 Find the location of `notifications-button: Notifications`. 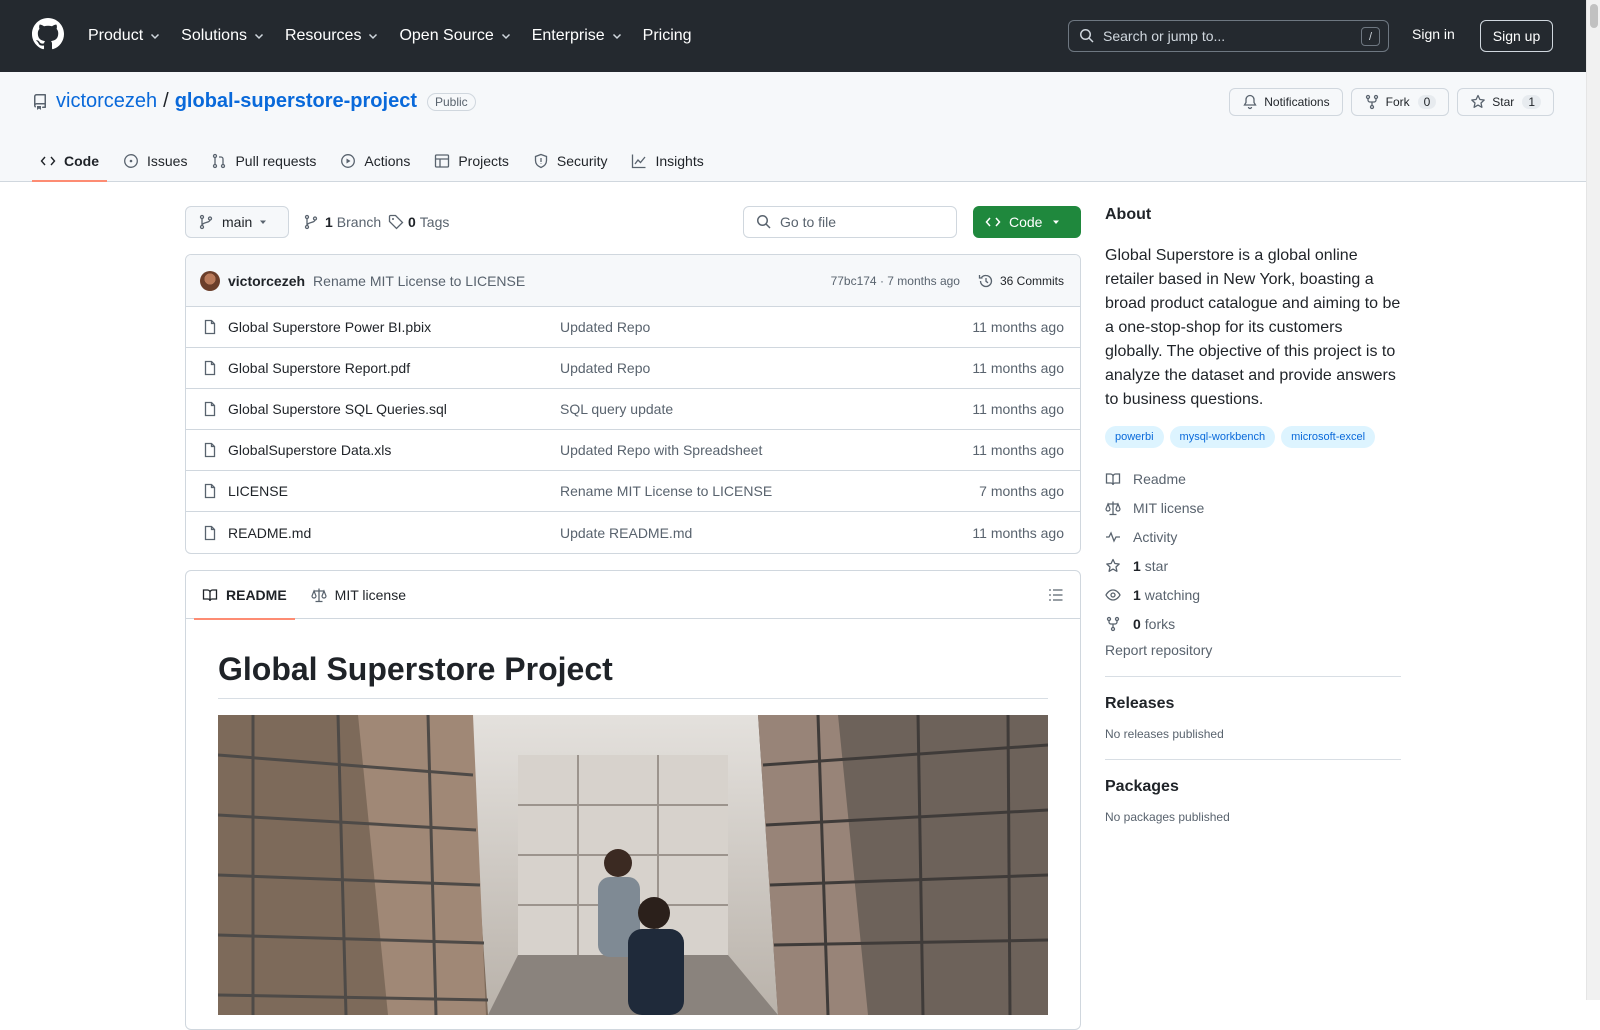

notifications-button: Notifications is located at coordinates (1286, 102).